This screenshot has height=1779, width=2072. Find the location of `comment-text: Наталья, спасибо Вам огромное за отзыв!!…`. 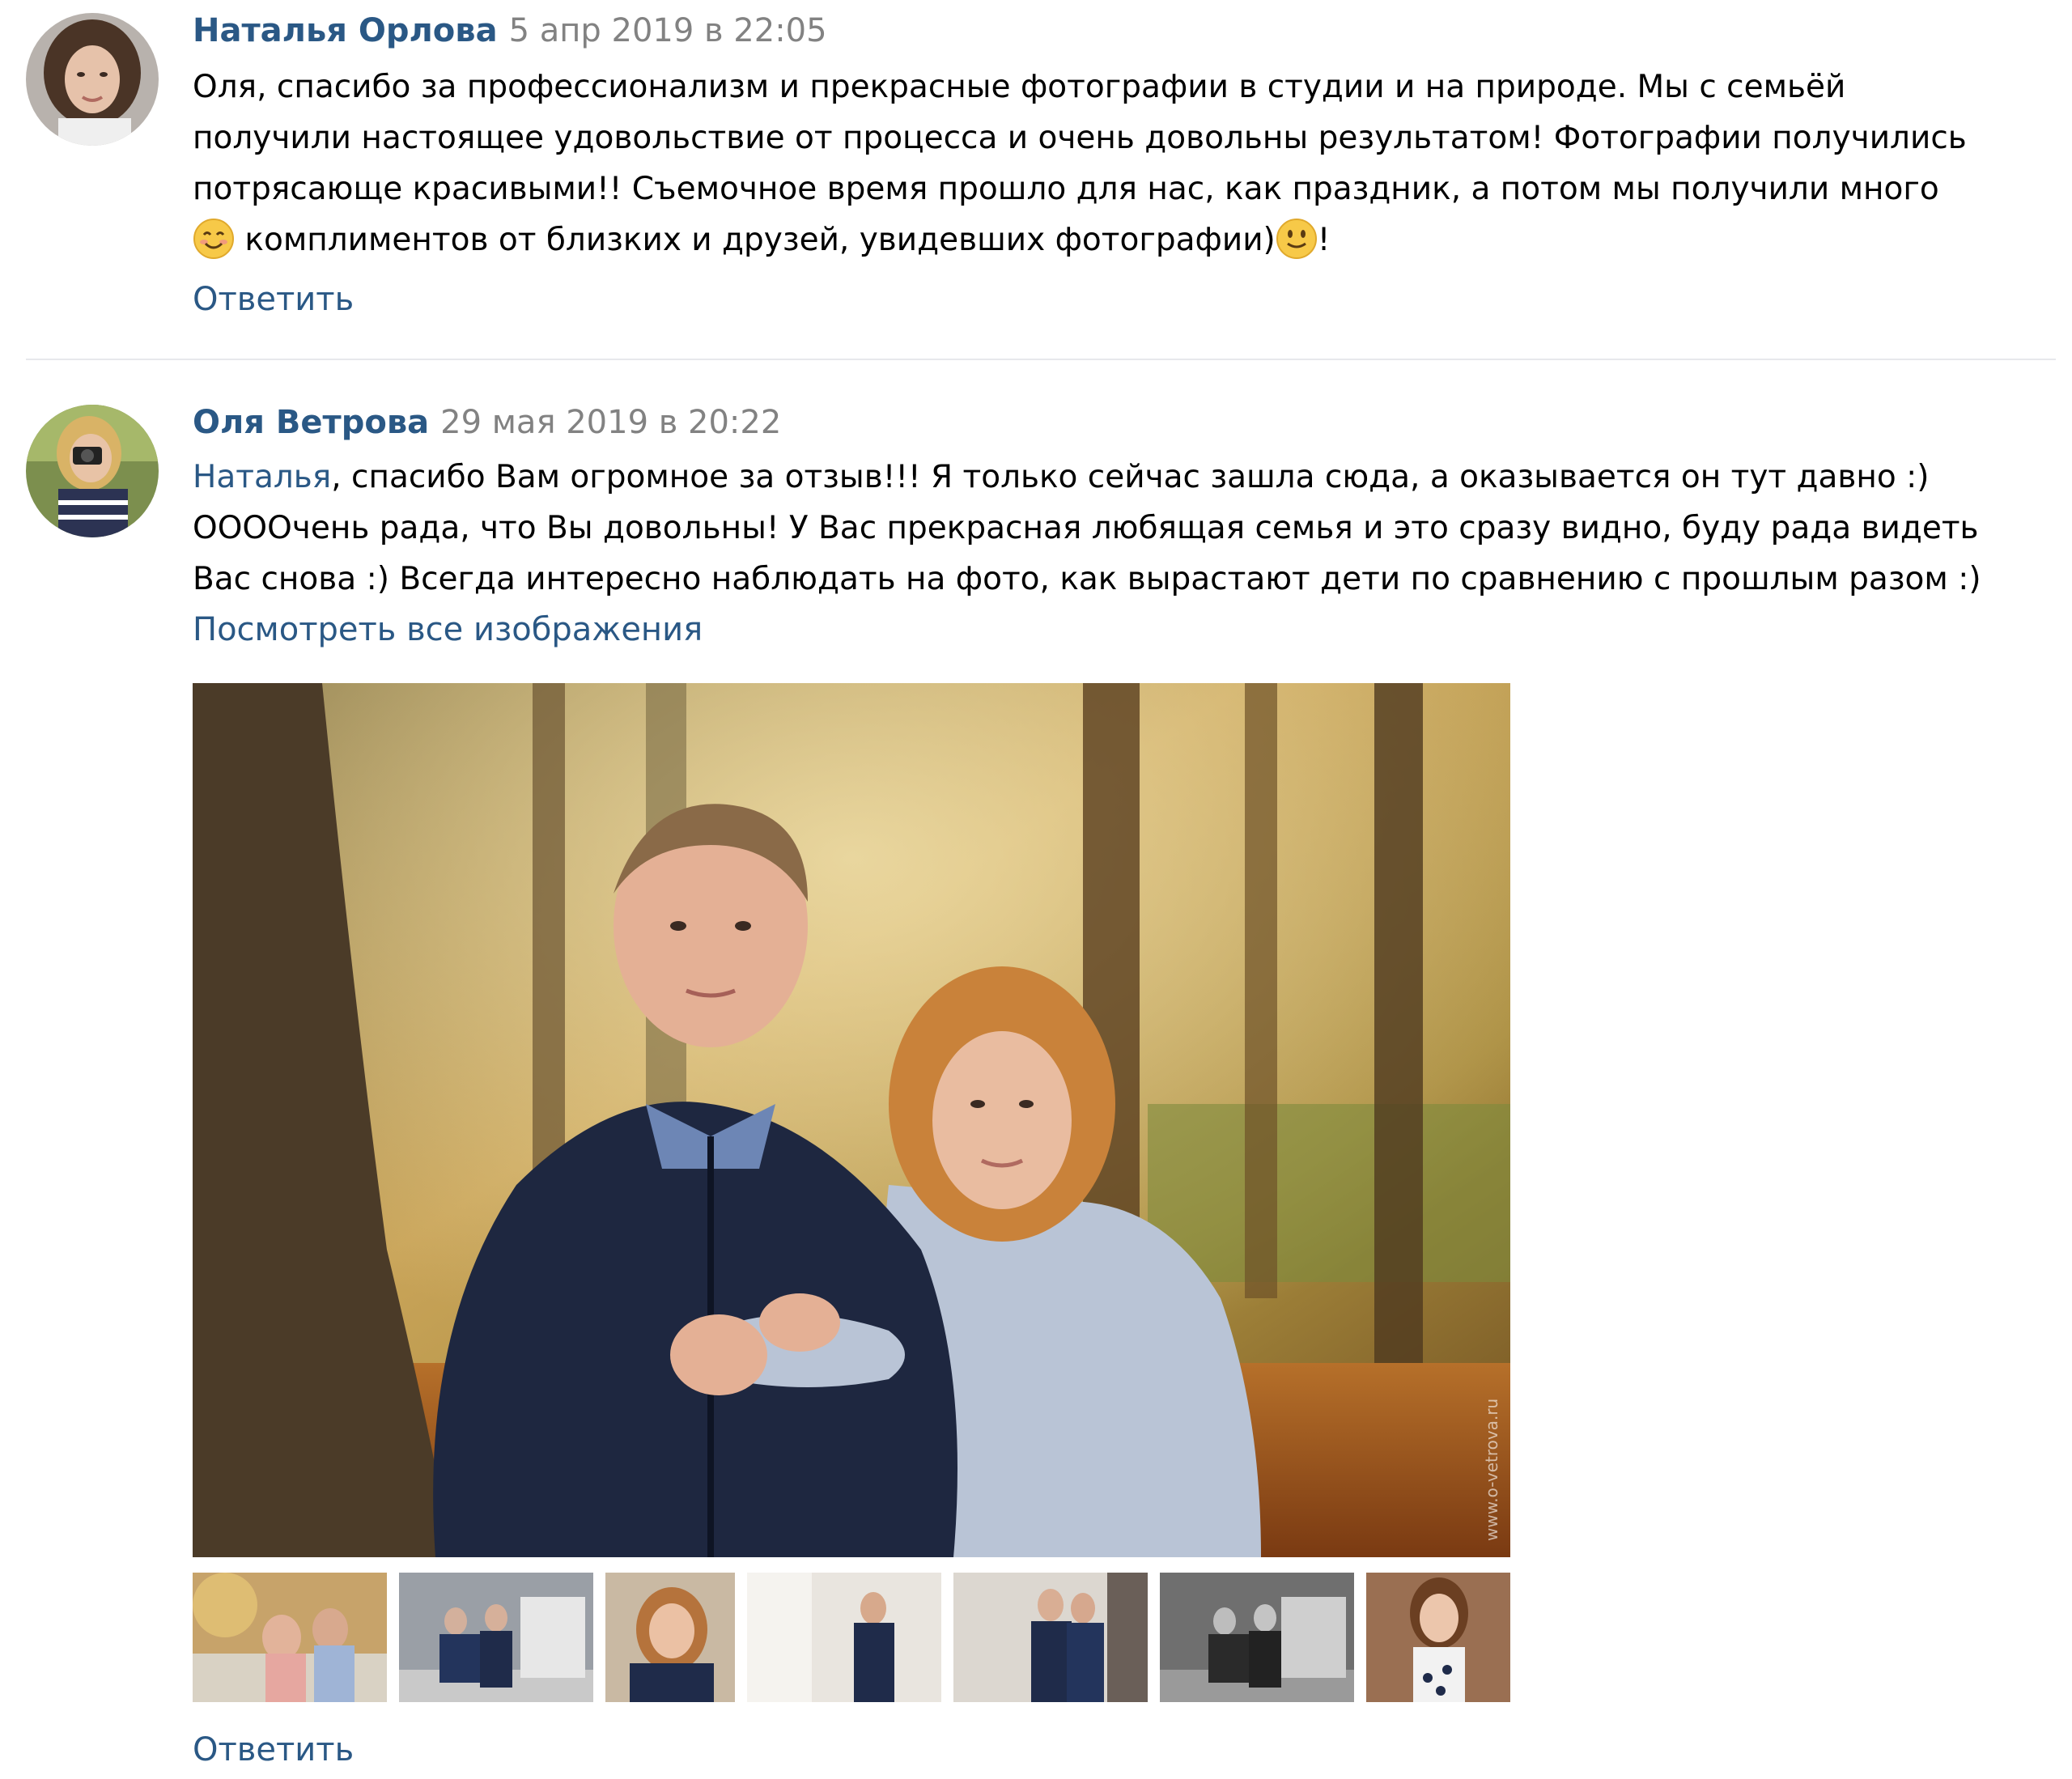

comment-text: Наталья, спасибо Вам огромное за отзыв!!… is located at coordinates (1123, 528).